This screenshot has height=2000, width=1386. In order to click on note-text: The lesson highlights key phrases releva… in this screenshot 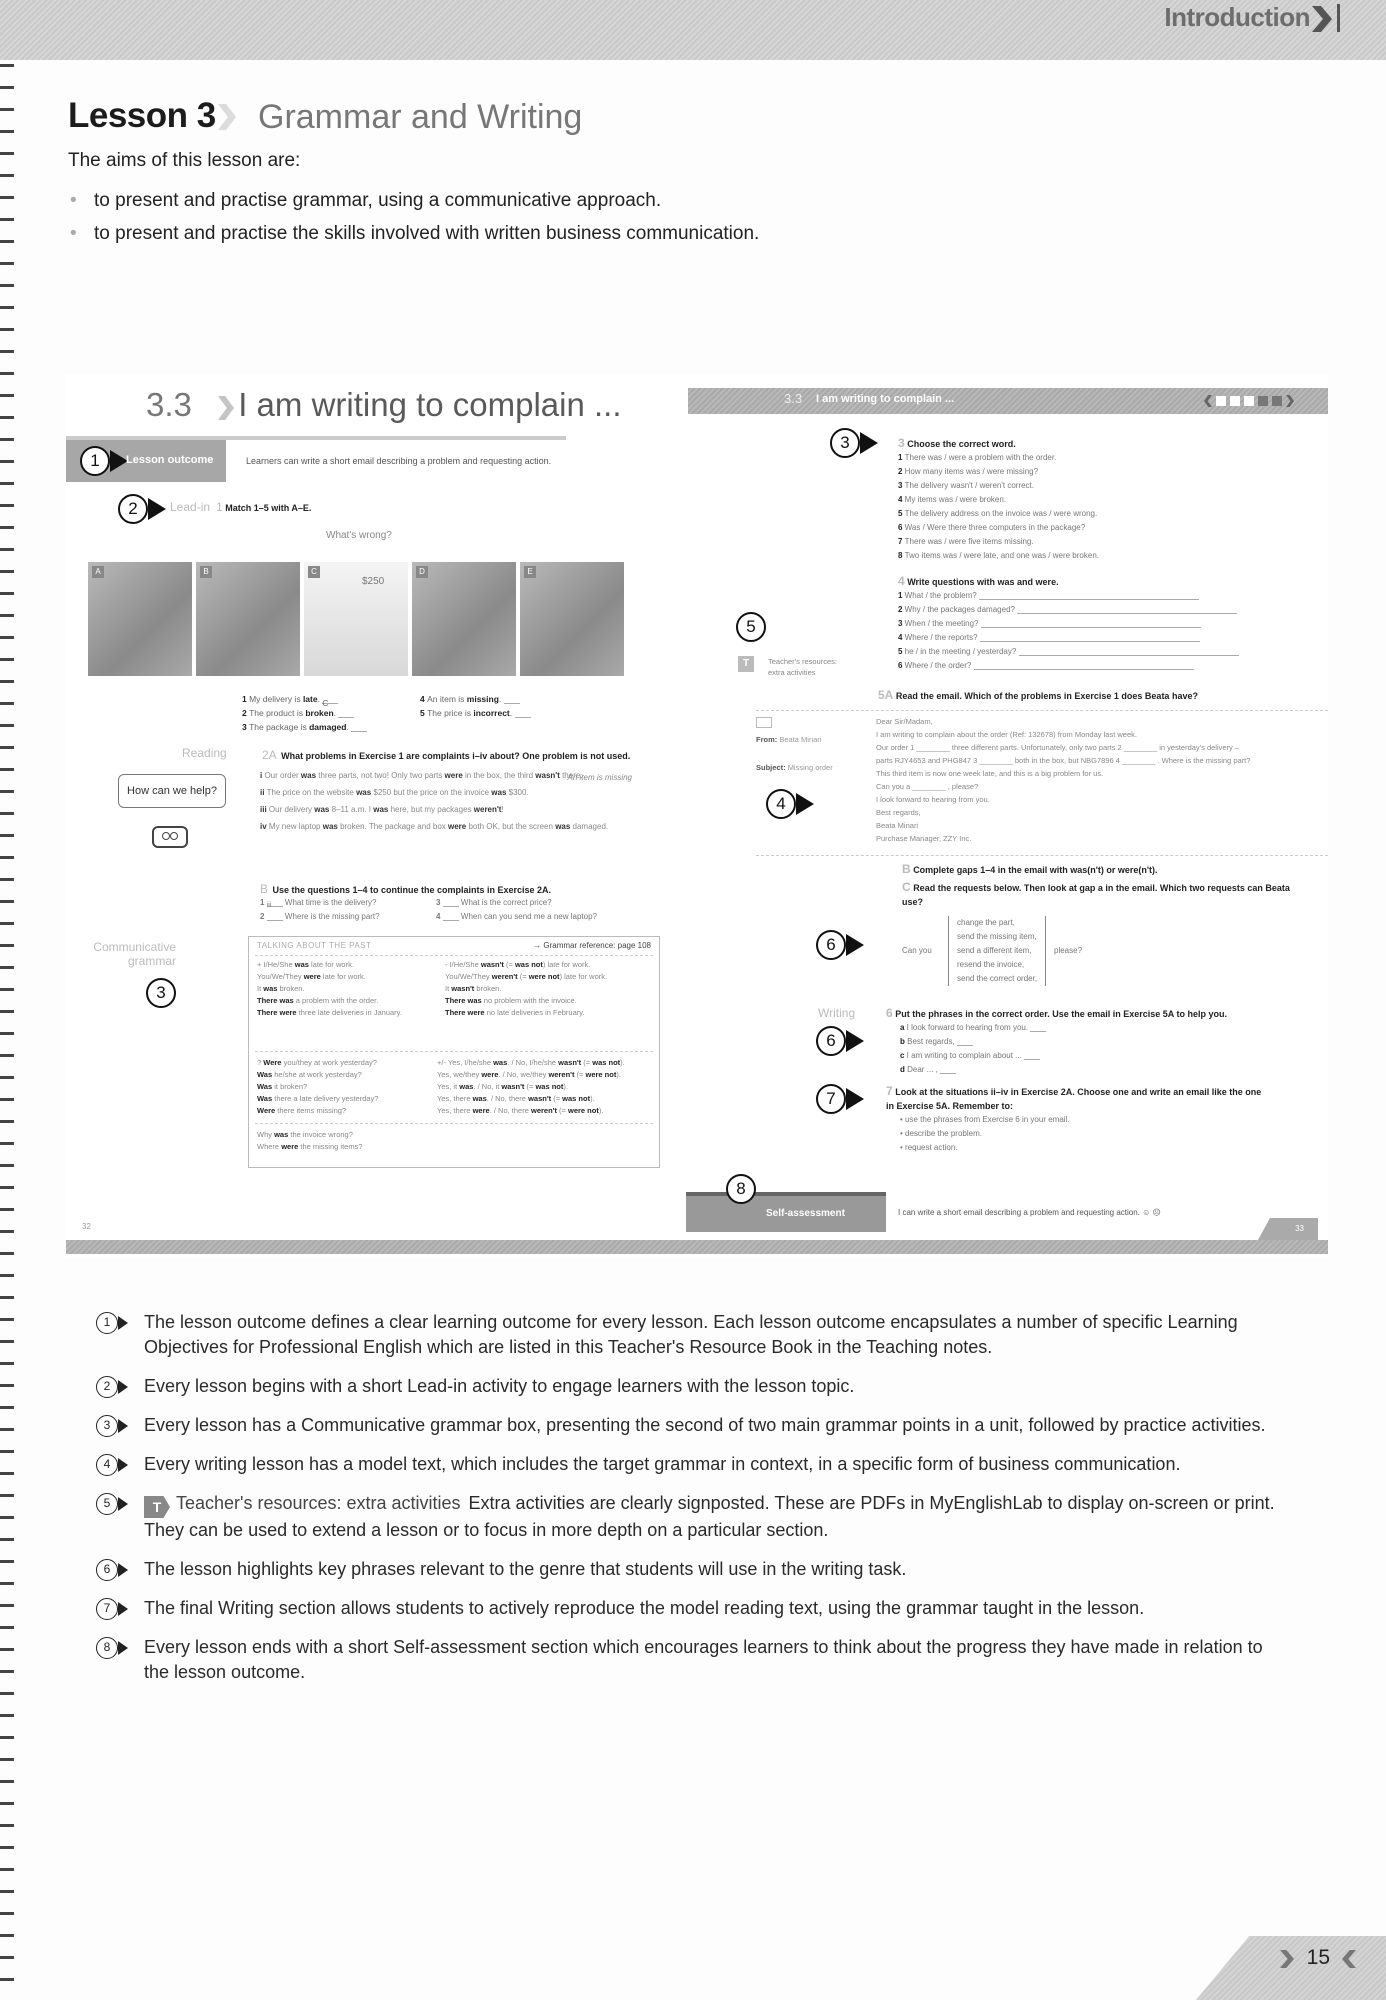, I will do `click(525, 1569)`.